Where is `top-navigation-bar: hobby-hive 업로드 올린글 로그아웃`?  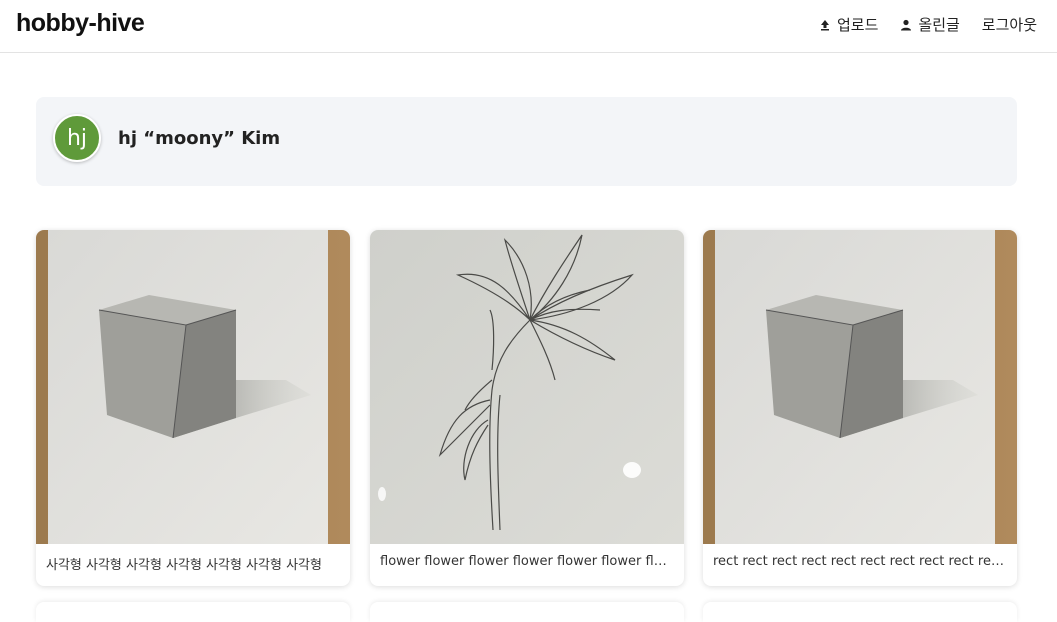
top-navigation-bar: hobby-hive 업로드 올린글 로그아웃 is located at coordinates (528, 26).